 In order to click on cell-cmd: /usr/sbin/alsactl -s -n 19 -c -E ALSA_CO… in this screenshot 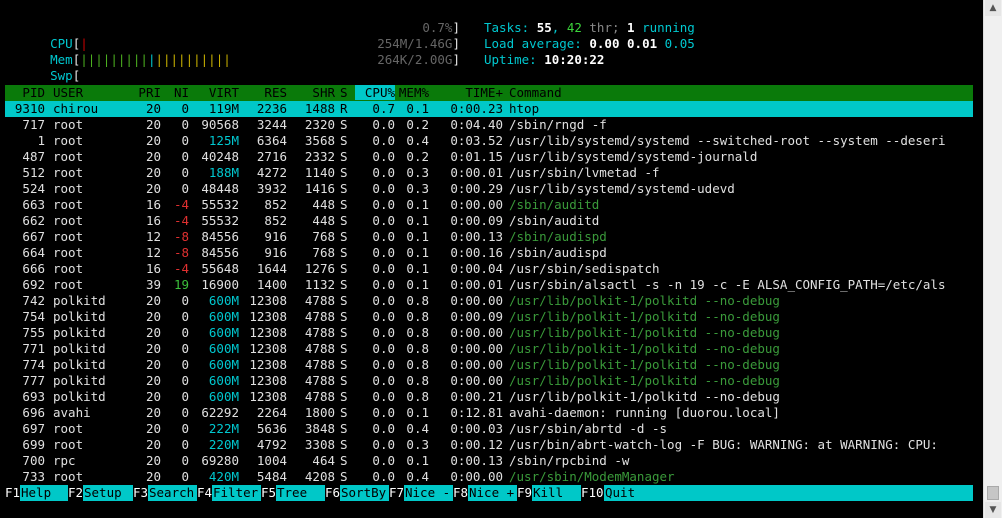, I will do `click(727, 284)`.